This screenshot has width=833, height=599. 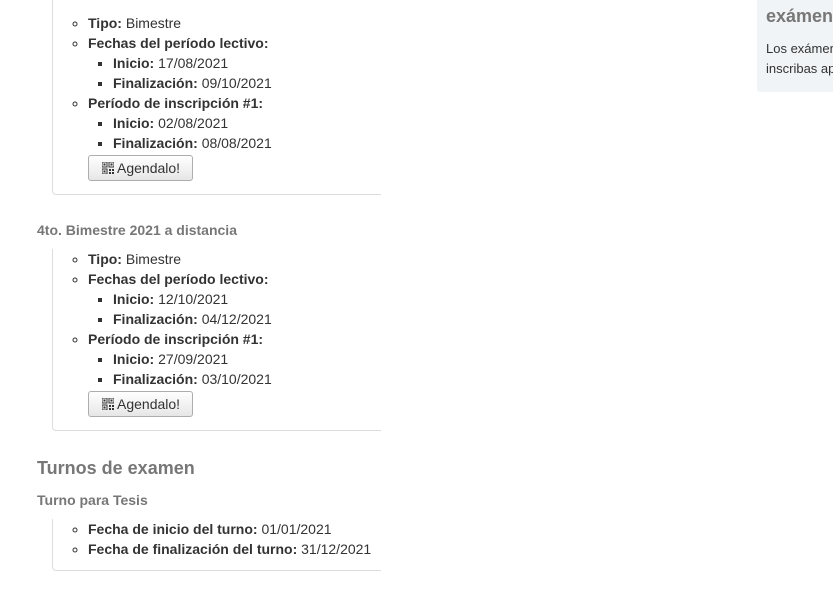 What do you see at coordinates (236, 83) in the screenshot?
I see `fin-value: 09/10/2021` at bounding box center [236, 83].